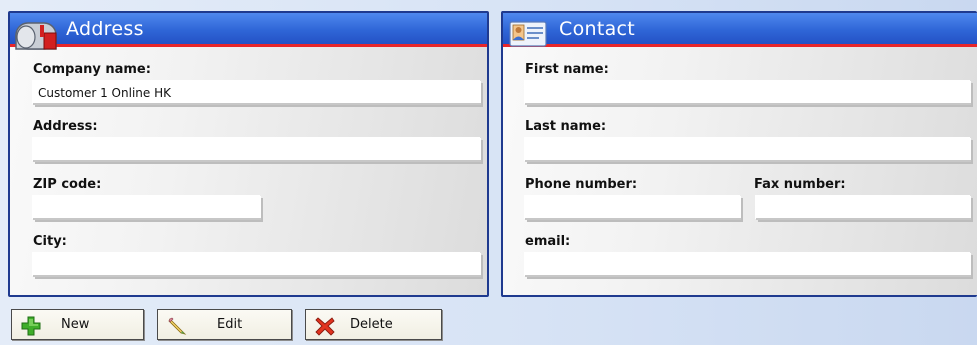  Describe the element at coordinates (257, 150) in the screenshot. I see `address-field` at that location.